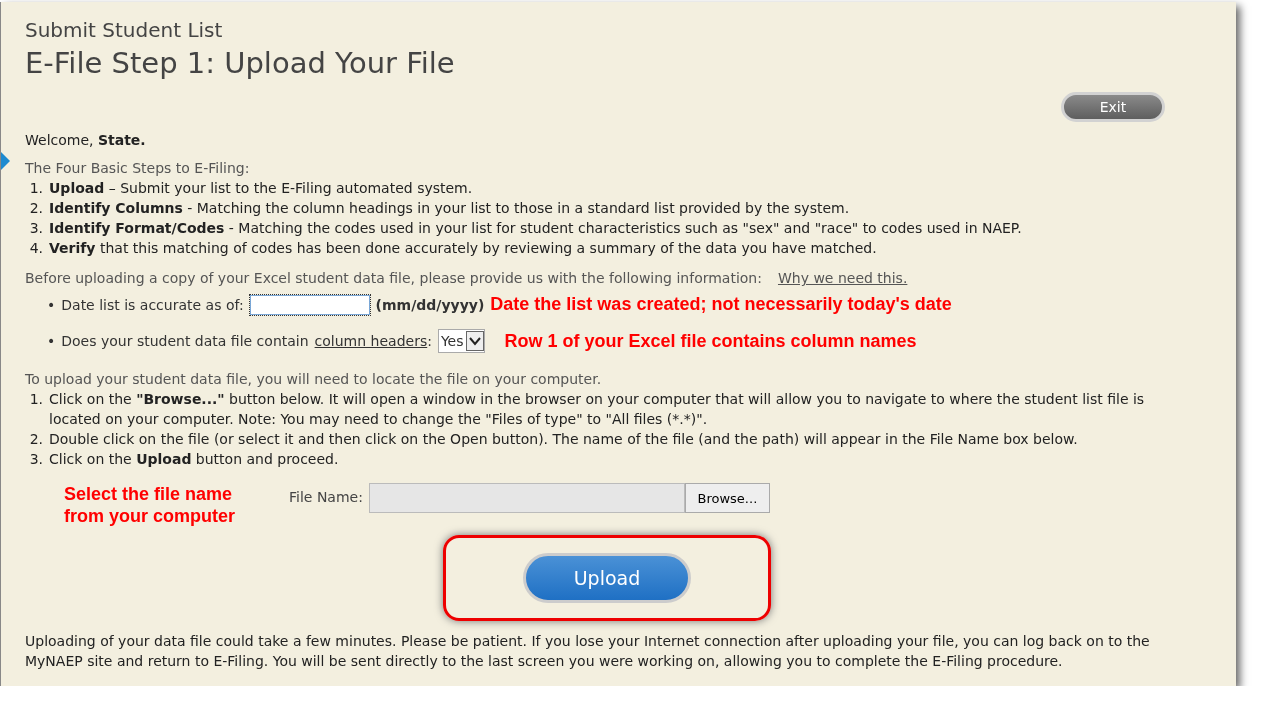 This screenshot has height=722, width=1268. What do you see at coordinates (36, 248) in the screenshot?
I see `step-number: 4.` at bounding box center [36, 248].